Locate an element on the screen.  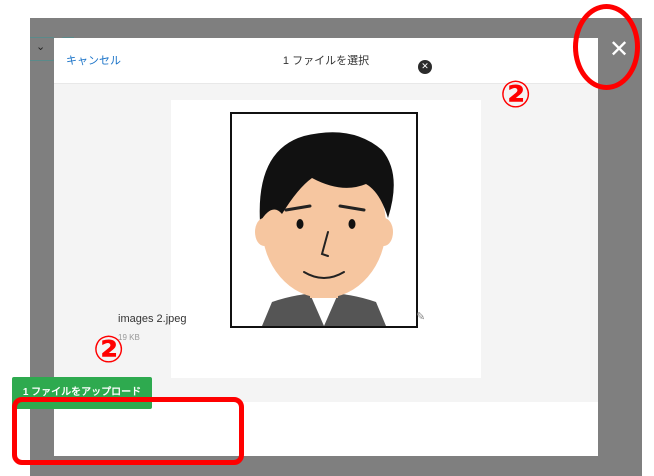
file-name: images 2.jpeg is located at coordinates (152, 319).